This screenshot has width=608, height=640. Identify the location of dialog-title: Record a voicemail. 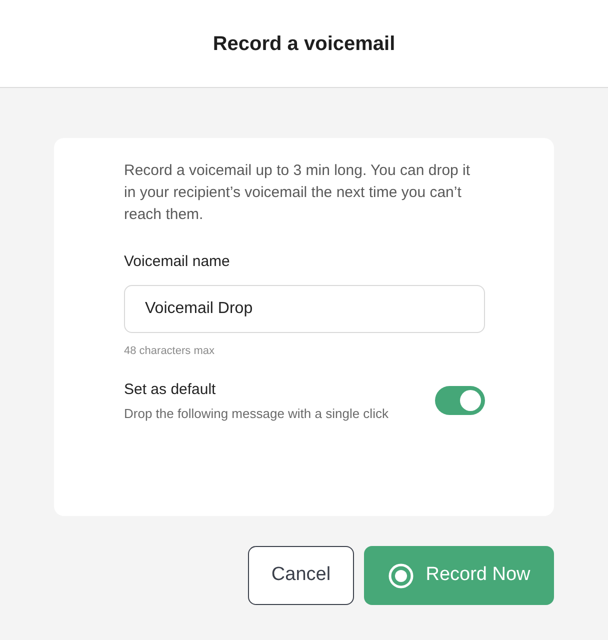
(304, 44).